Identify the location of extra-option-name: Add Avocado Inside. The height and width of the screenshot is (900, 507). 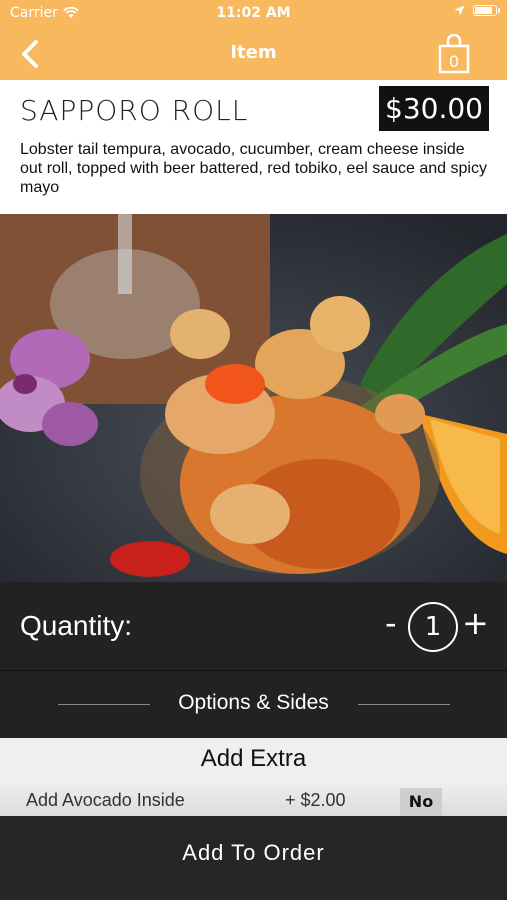
(105, 800).